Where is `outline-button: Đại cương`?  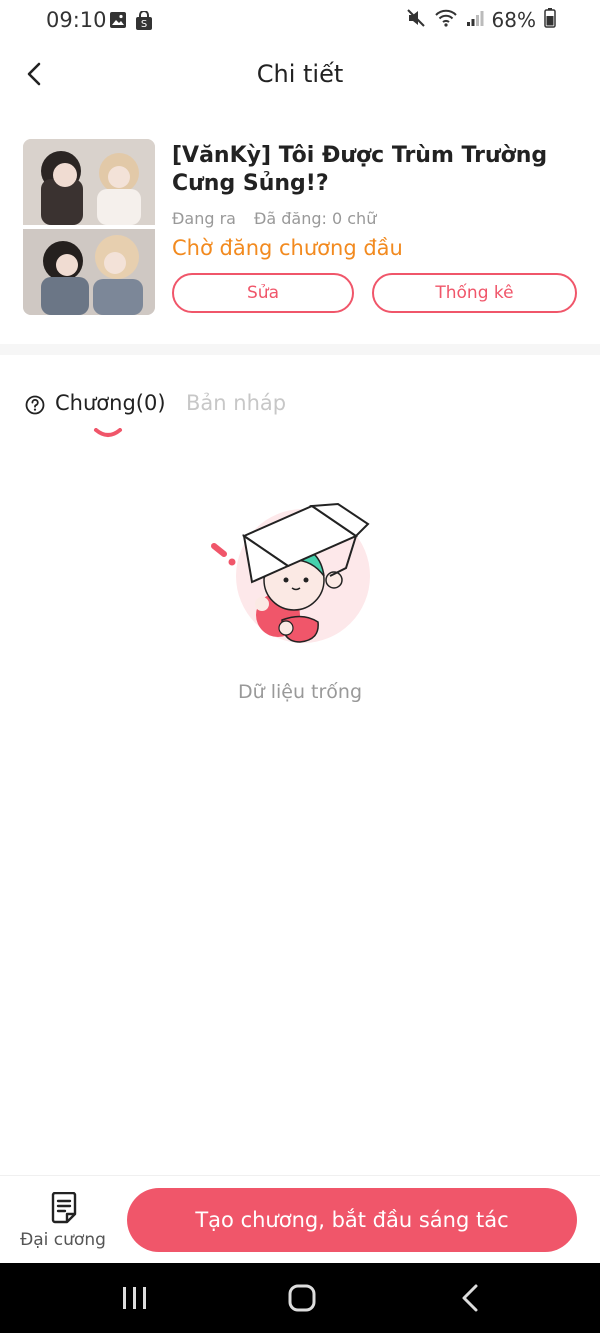 outline-button: Đại cương is located at coordinates (63, 1222).